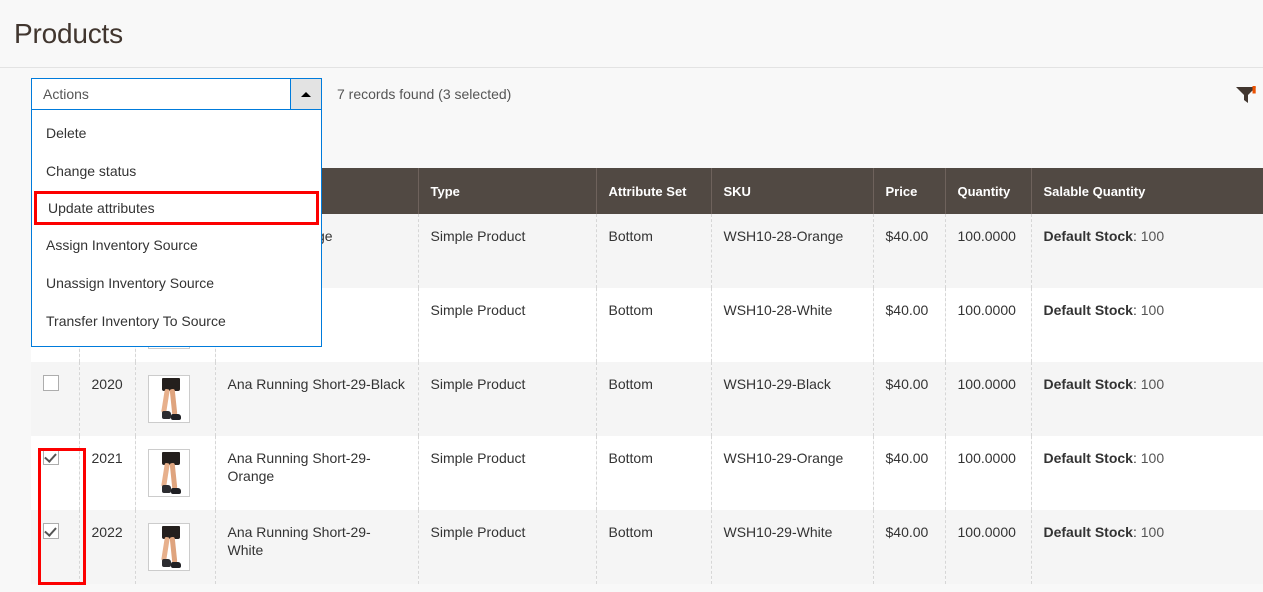 This screenshot has height=592, width=1263. Describe the element at coordinates (106, 473) in the screenshot. I see `cell-id: 2021` at that location.